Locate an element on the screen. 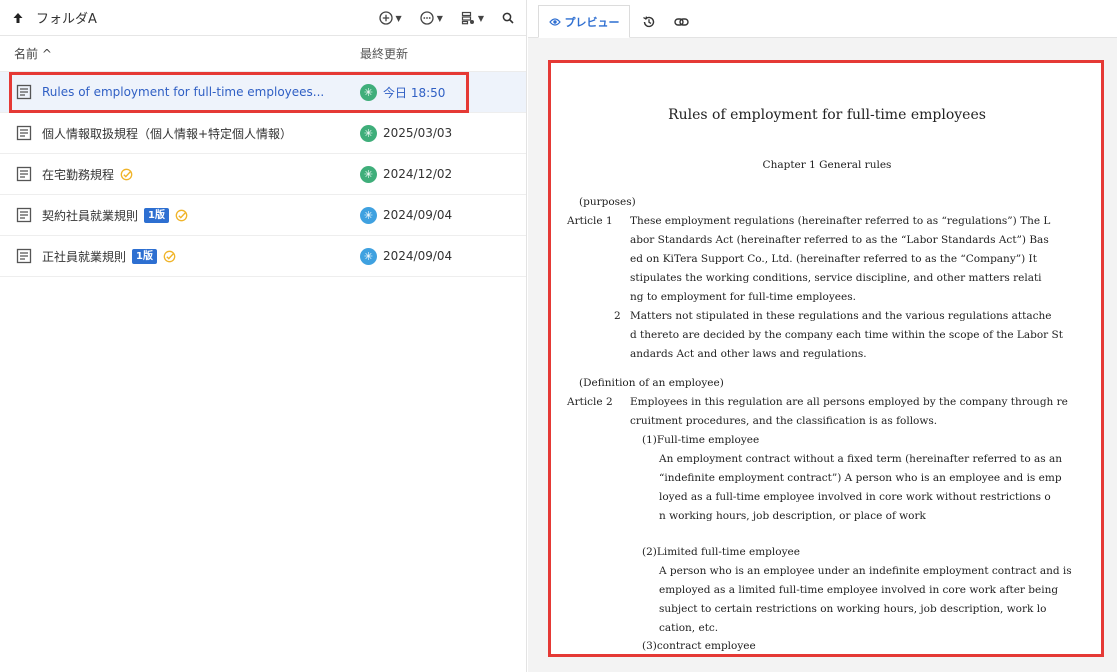 This screenshot has height=672, width=1117. file-date: ✳ 今日 18:50 is located at coordinates (403, 92).